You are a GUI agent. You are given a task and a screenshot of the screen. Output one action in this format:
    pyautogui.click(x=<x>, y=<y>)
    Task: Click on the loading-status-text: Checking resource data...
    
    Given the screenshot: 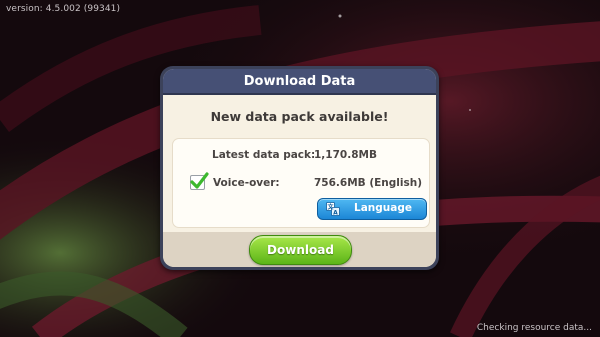 What is the action you would take?
    pyautogui.click(x=534, y=328)
    